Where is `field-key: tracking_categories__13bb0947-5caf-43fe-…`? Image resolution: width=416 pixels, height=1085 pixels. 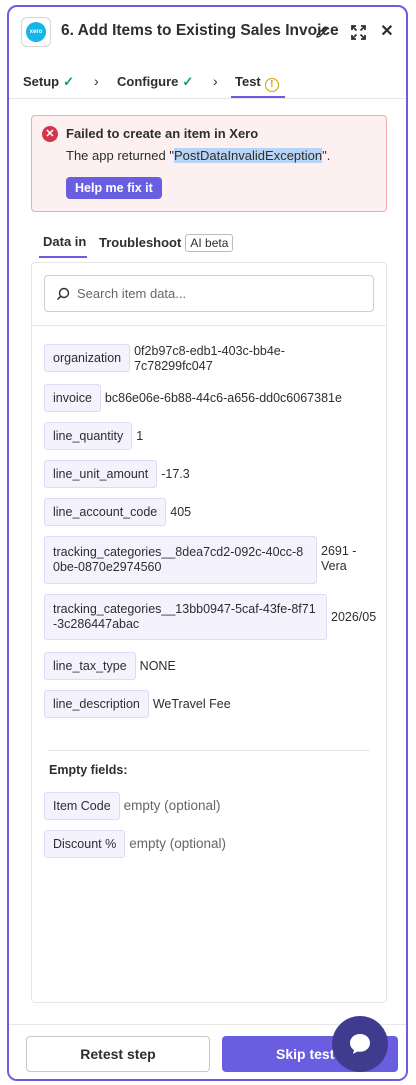 field-key: tracking_categories__13bb0947-5caf-43fe-… is located at coordinates (185, 617).